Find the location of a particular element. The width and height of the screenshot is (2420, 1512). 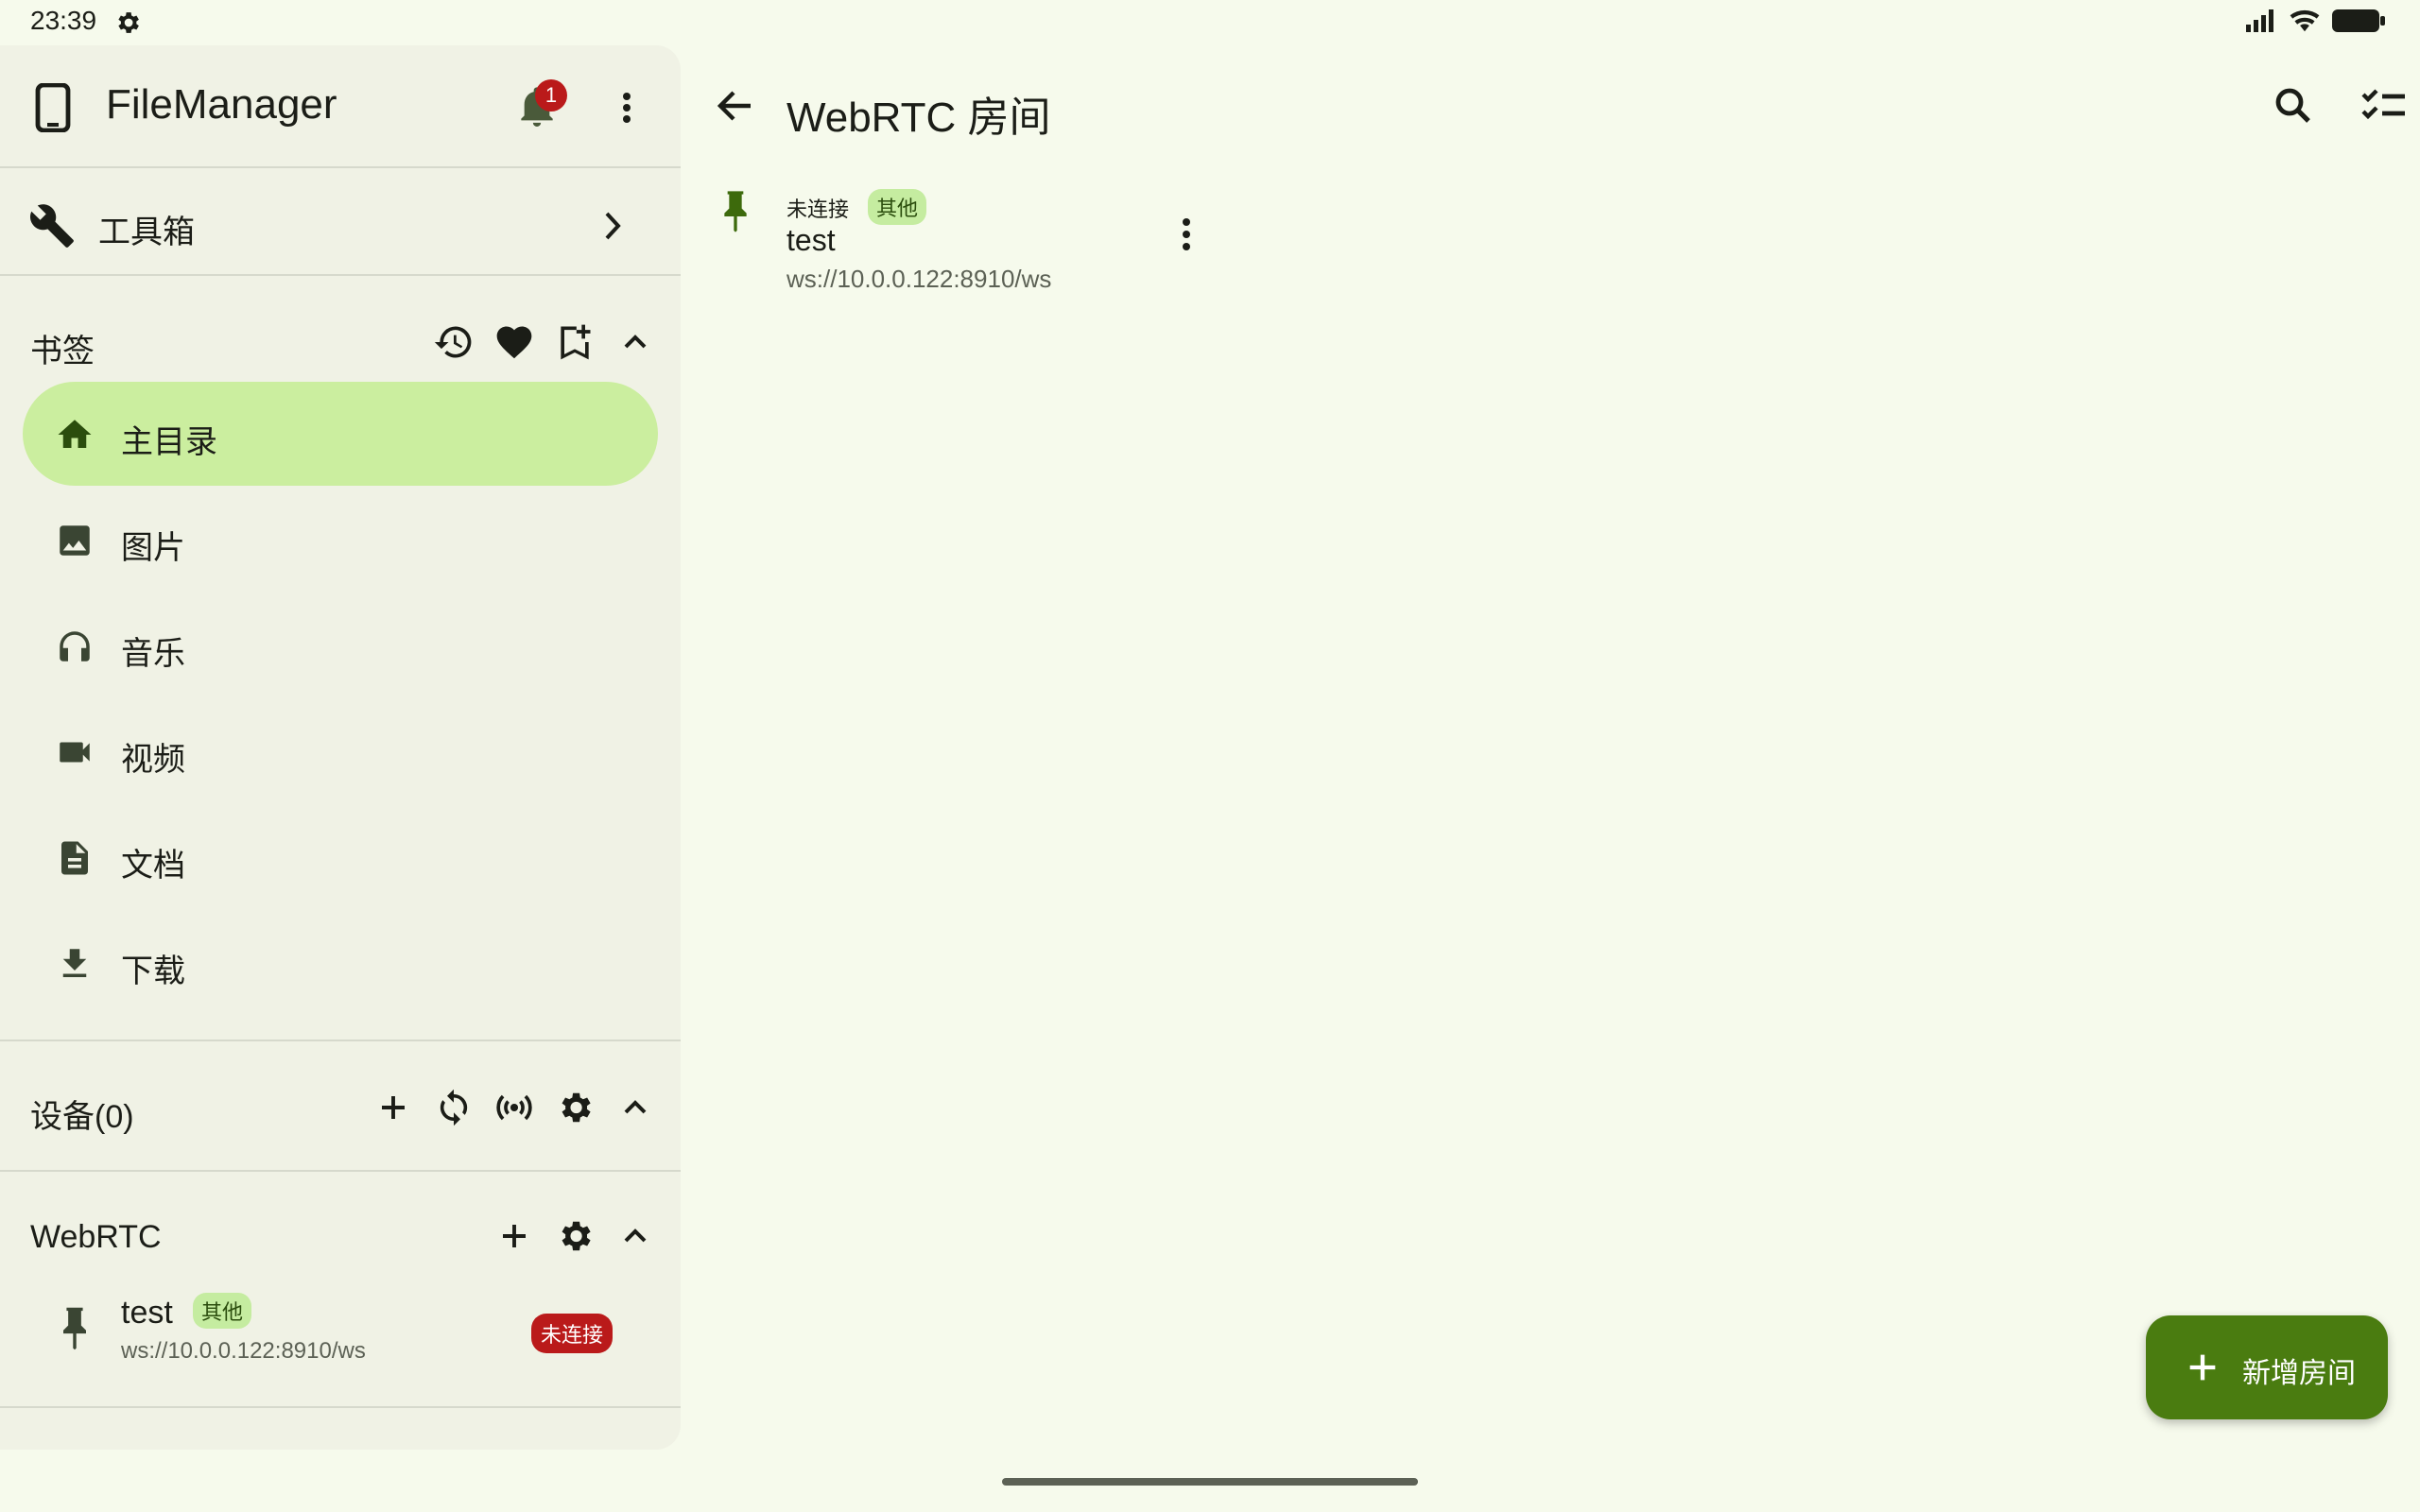

history-icon is located at coordinates (453, 342).